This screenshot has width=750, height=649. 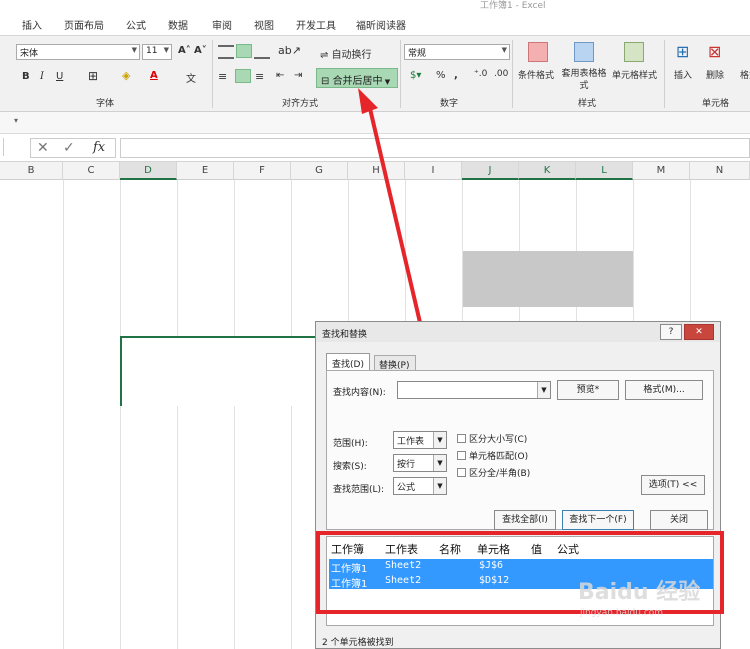 What do you see at coordinates (500, 474) in the screenshot?
I see `match-width-label: 区分全/半角(B)` at bounding box center [500, 474].